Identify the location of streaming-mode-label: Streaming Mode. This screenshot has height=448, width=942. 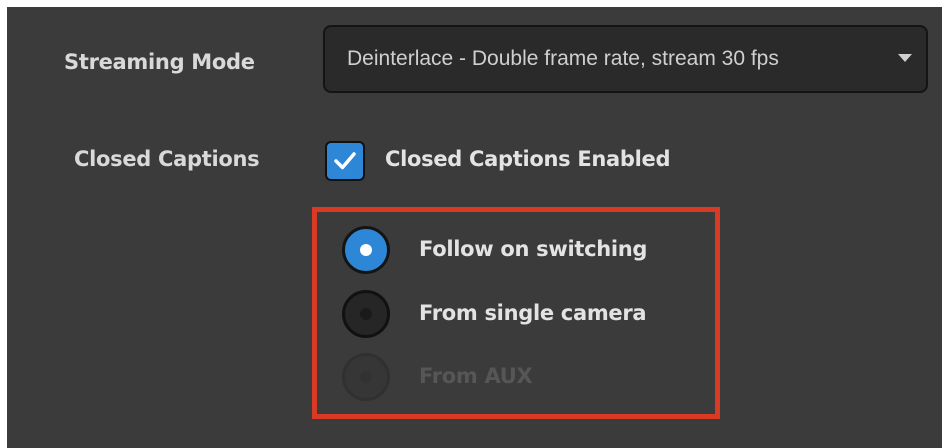
(159, 62).